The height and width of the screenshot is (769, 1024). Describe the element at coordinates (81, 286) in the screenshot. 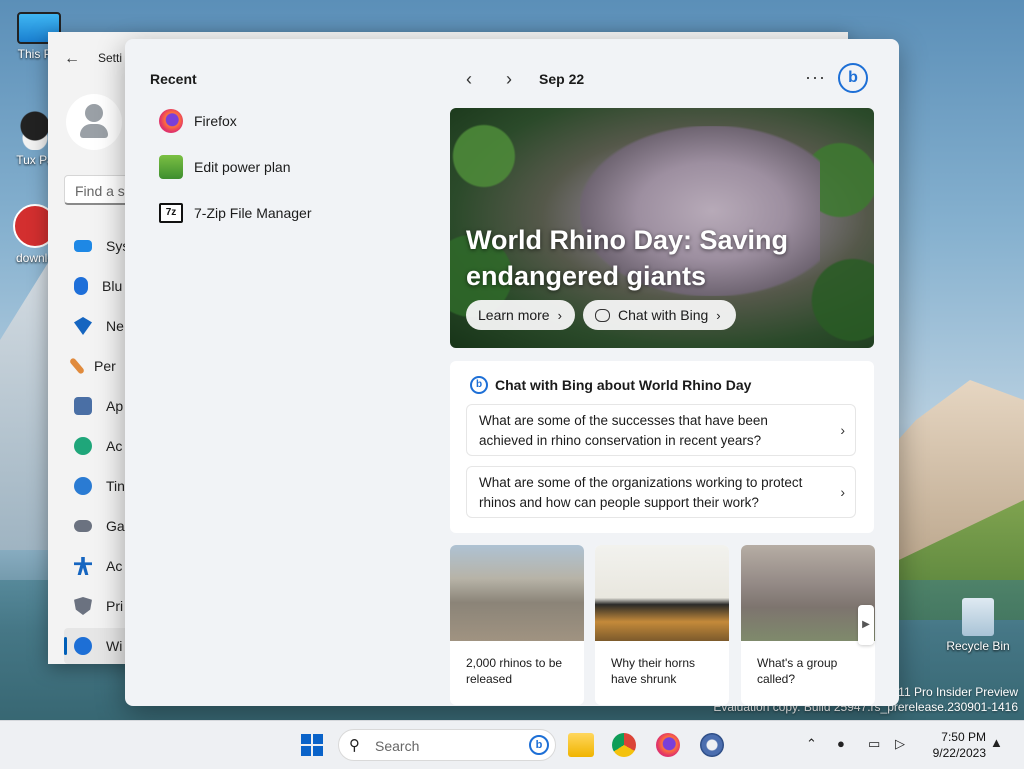

I see `bluetooth-icon` at that location.